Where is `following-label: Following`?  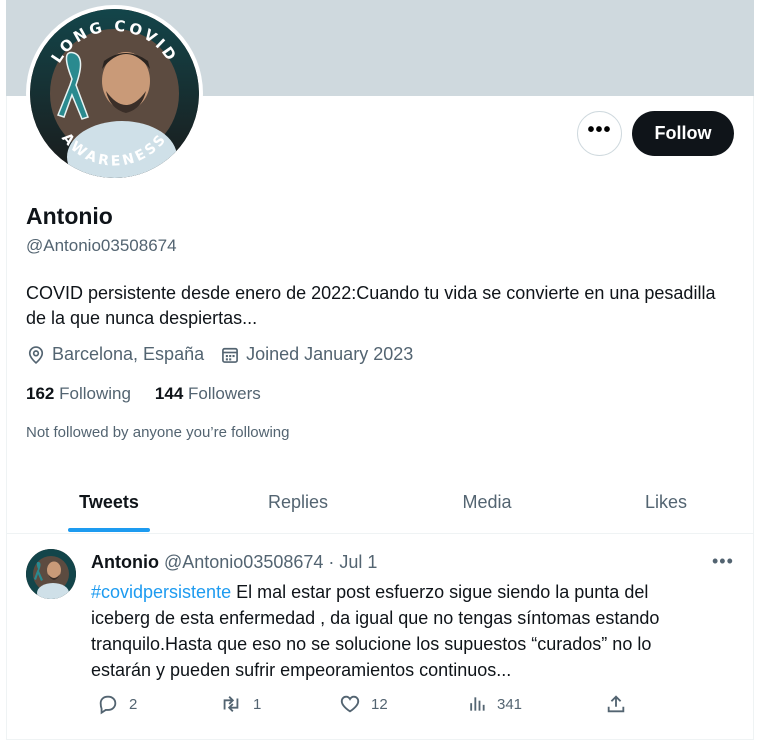 following-label: Following is located at coordinates (95, 393).